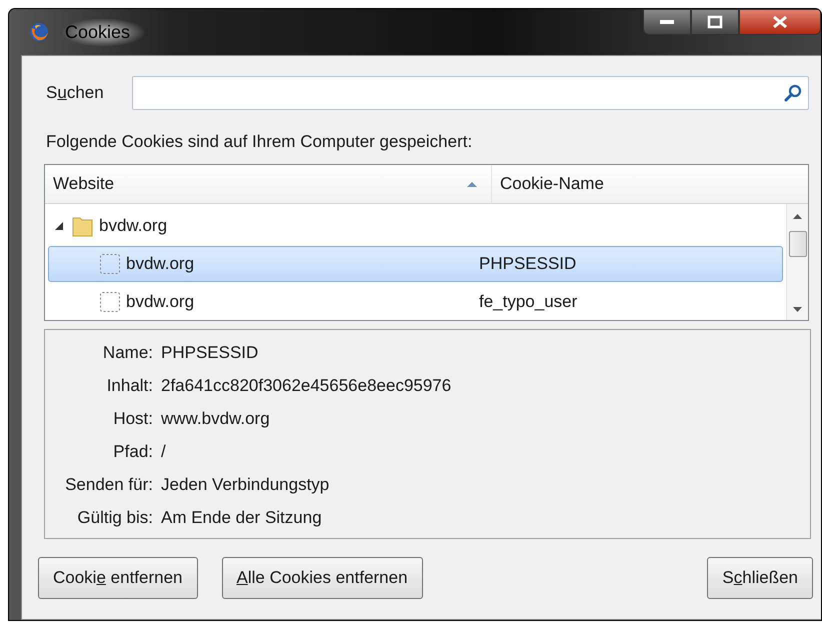 The image size is (822, 623). Describe the element at coordinates (59, 226) in the screenshot. I see `expanded-triangle-icon` at that location.